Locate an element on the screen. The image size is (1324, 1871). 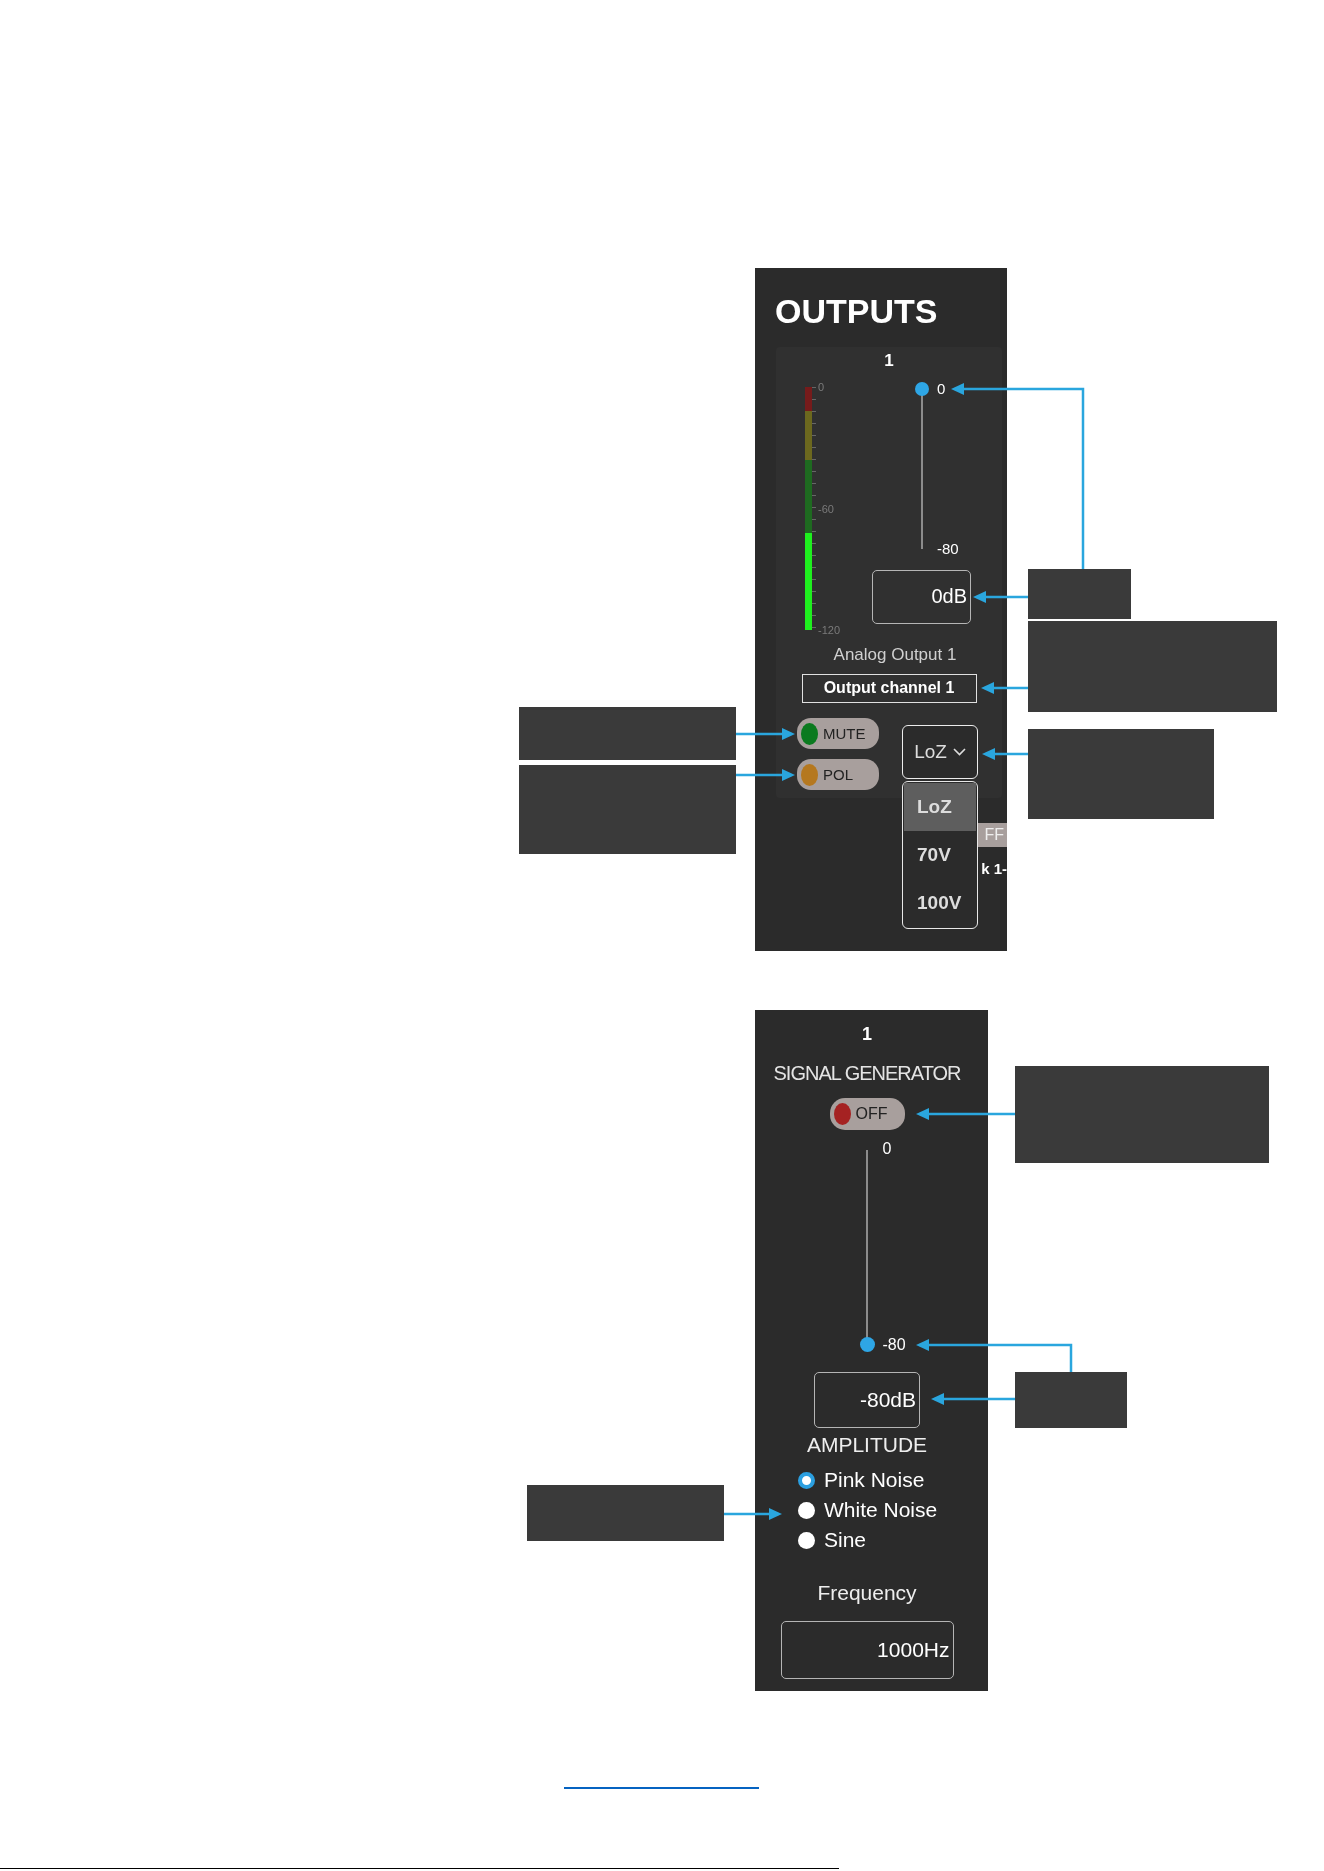
toggle-button: MUTE is located at coordinates (838, 733).